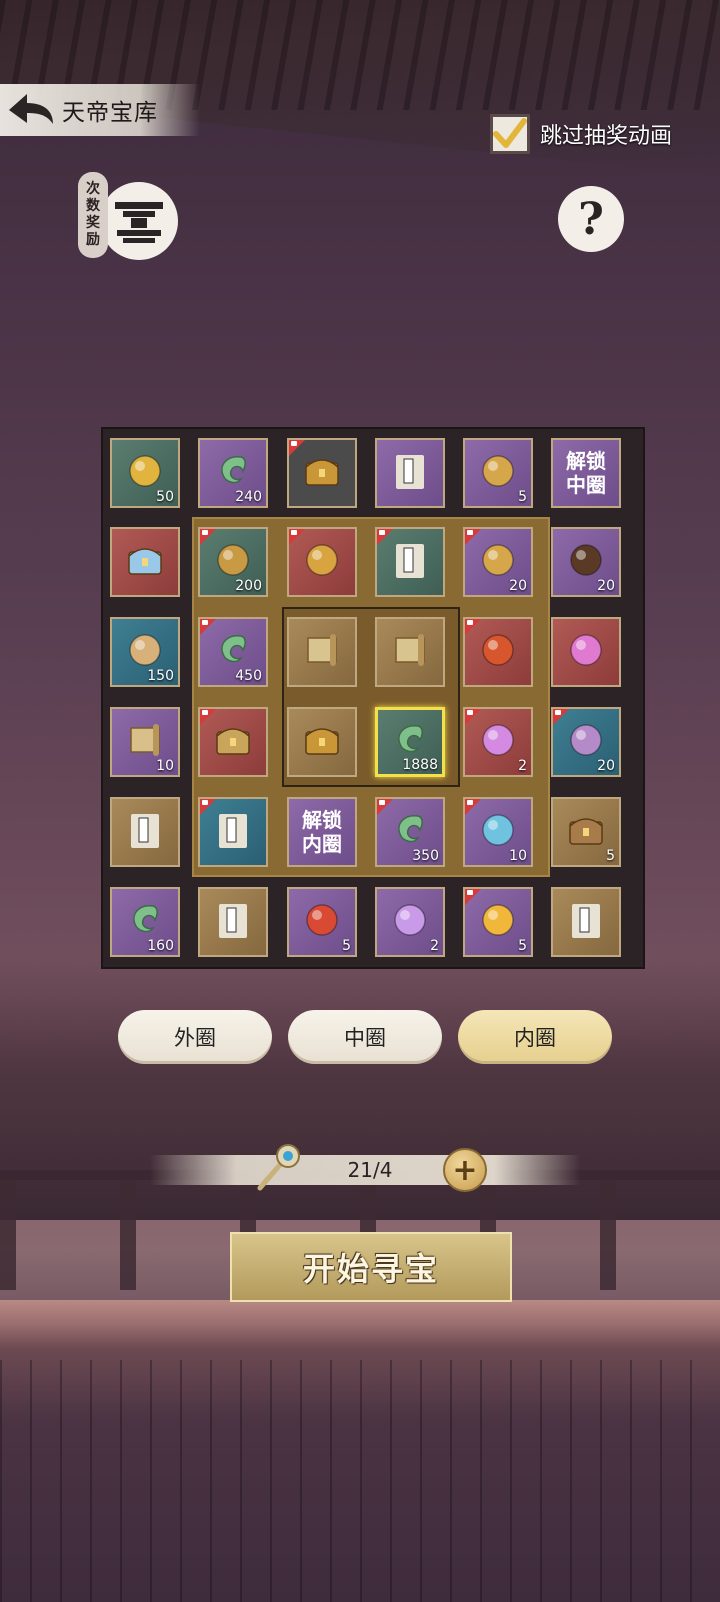 The height and width of the screenshot is (1602, 720). I want to click on back-arrow-icon, so click(31, 110).